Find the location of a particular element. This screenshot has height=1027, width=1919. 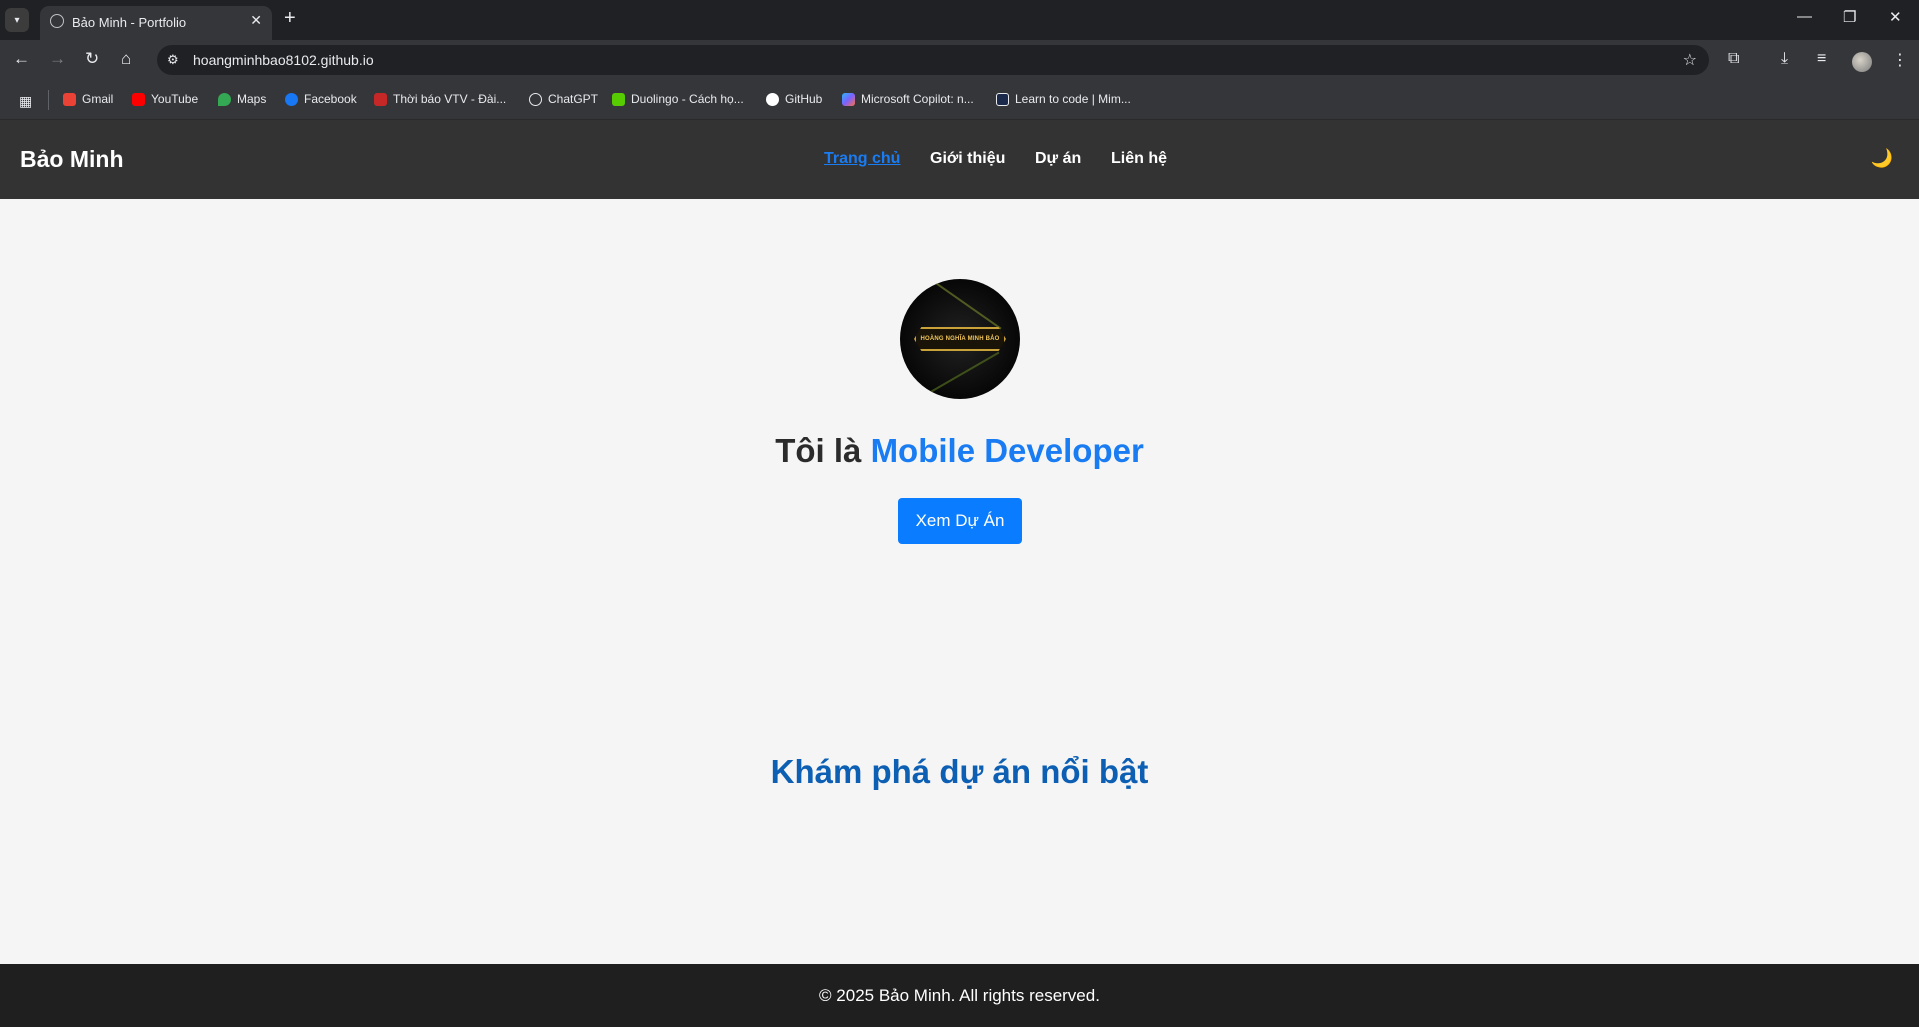

avatar-badge: HOÀNG NGHĨA MINH BẢO is located at coordinates (960, 339).